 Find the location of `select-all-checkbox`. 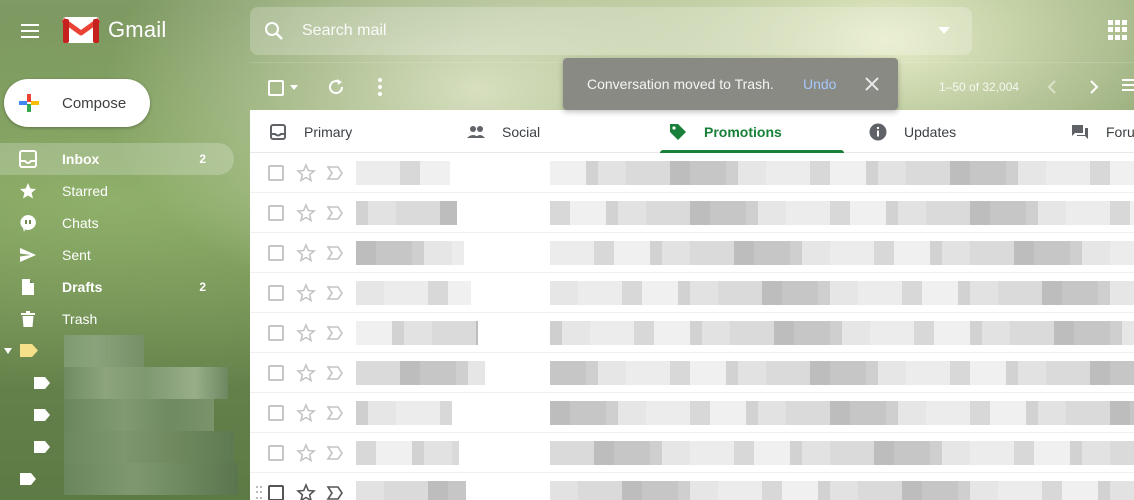

select-all-checkbox is located at coordinates (276, 88).